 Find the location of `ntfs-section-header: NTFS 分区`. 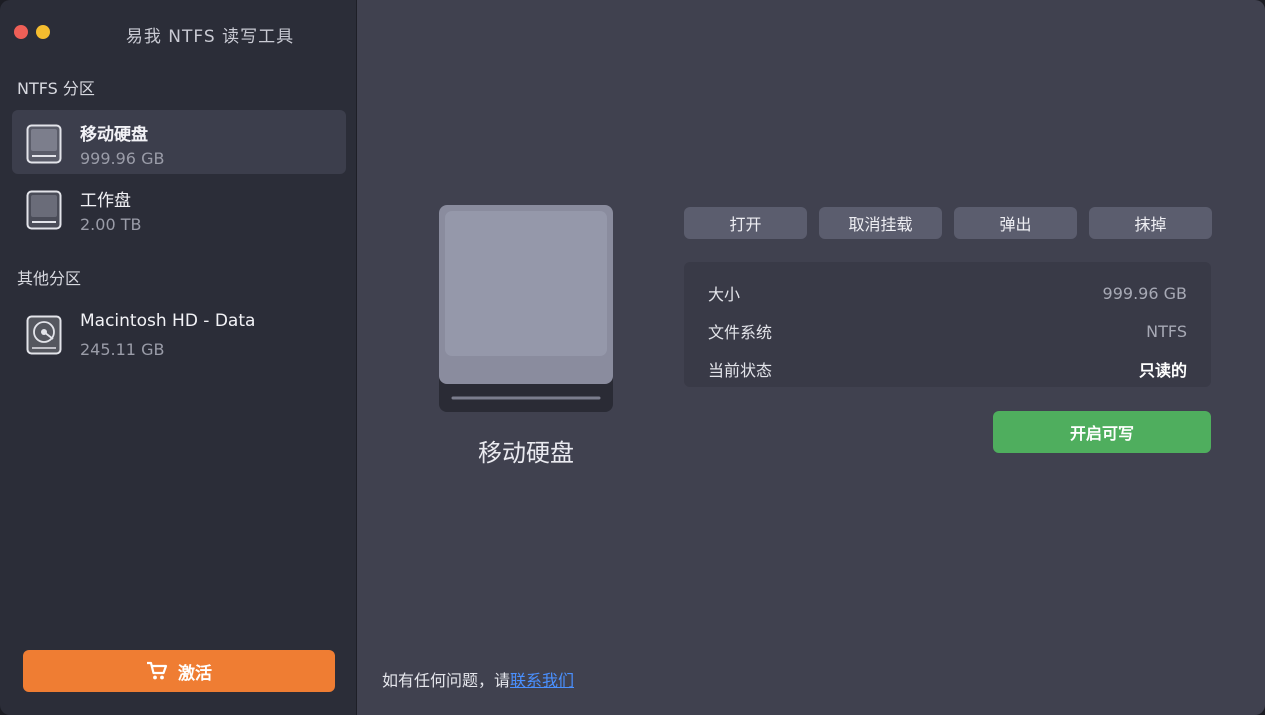

ntfs-section-header: NTFS 分区 is located at coordinates (56, 88).